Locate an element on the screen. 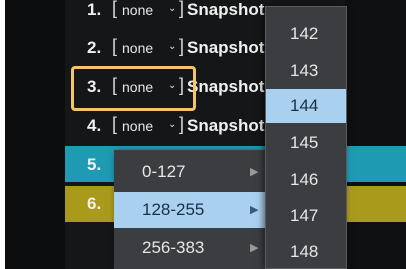  number-option-label: 142 is located at coordinates (304, 33).